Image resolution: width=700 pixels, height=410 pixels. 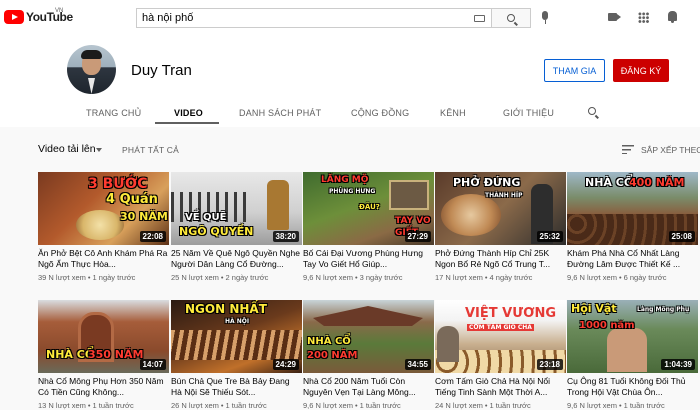 I want to click on join-button: THAM GIA, so click(x=574, y=70).